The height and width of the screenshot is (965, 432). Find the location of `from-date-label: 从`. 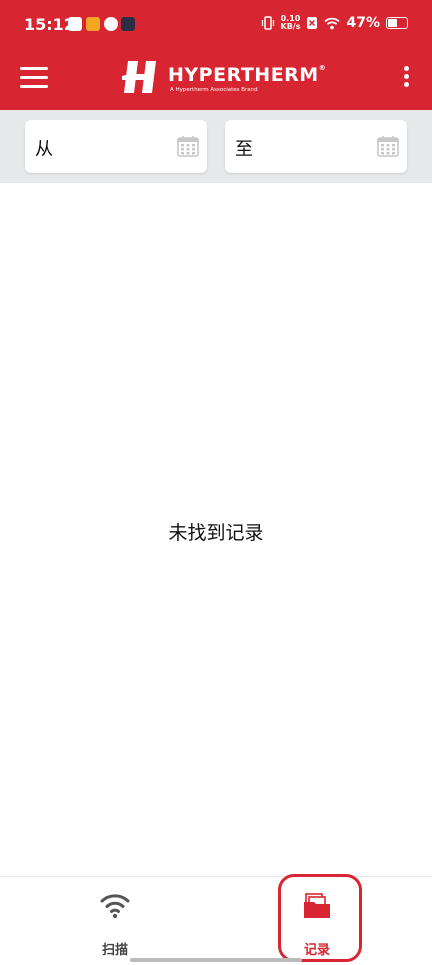

from-date-label: 从 is located at coordinates (44, 149).